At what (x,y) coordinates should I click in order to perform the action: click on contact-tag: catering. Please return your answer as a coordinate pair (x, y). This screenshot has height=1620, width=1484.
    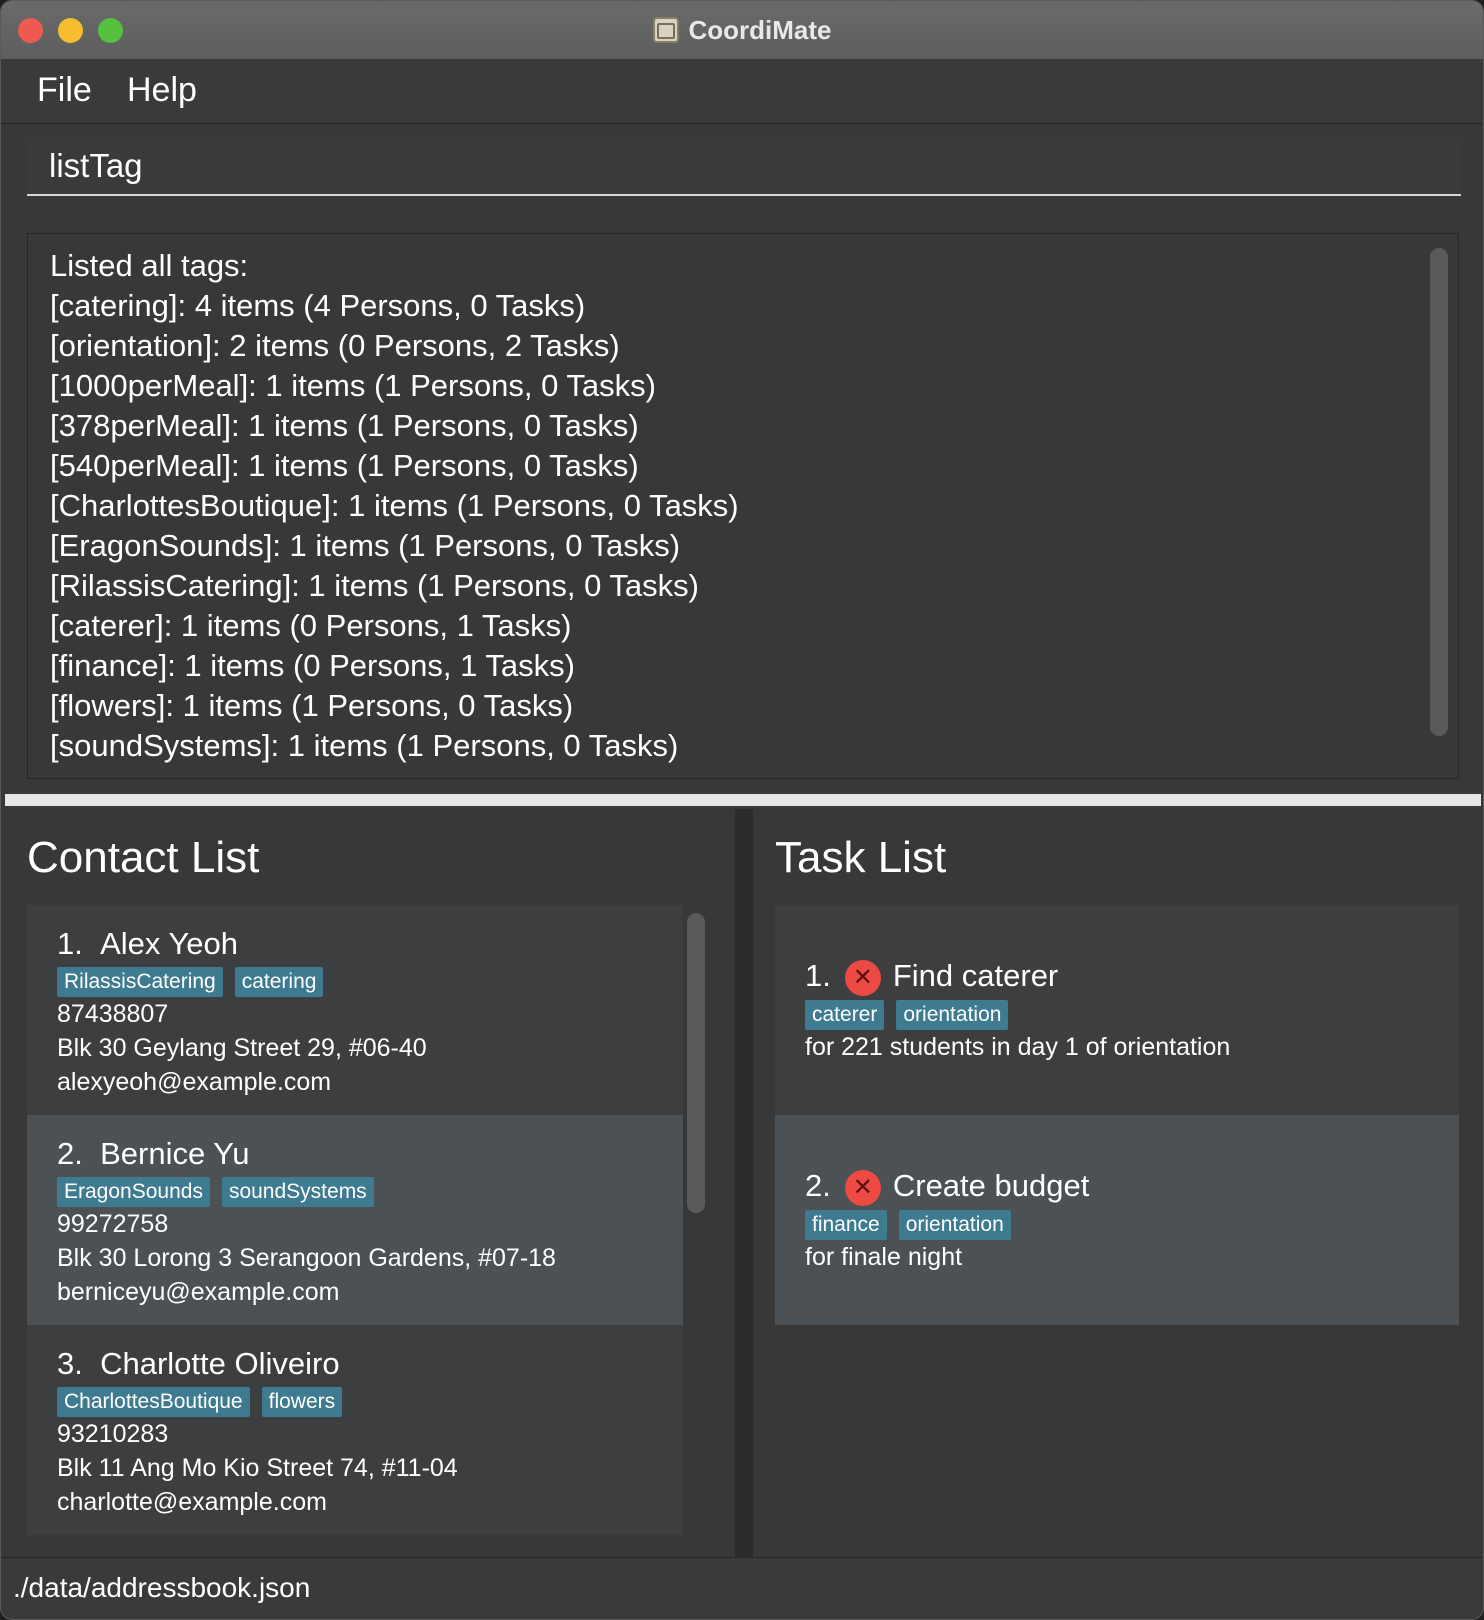
    Looking at the image, I should click on (279, 982).